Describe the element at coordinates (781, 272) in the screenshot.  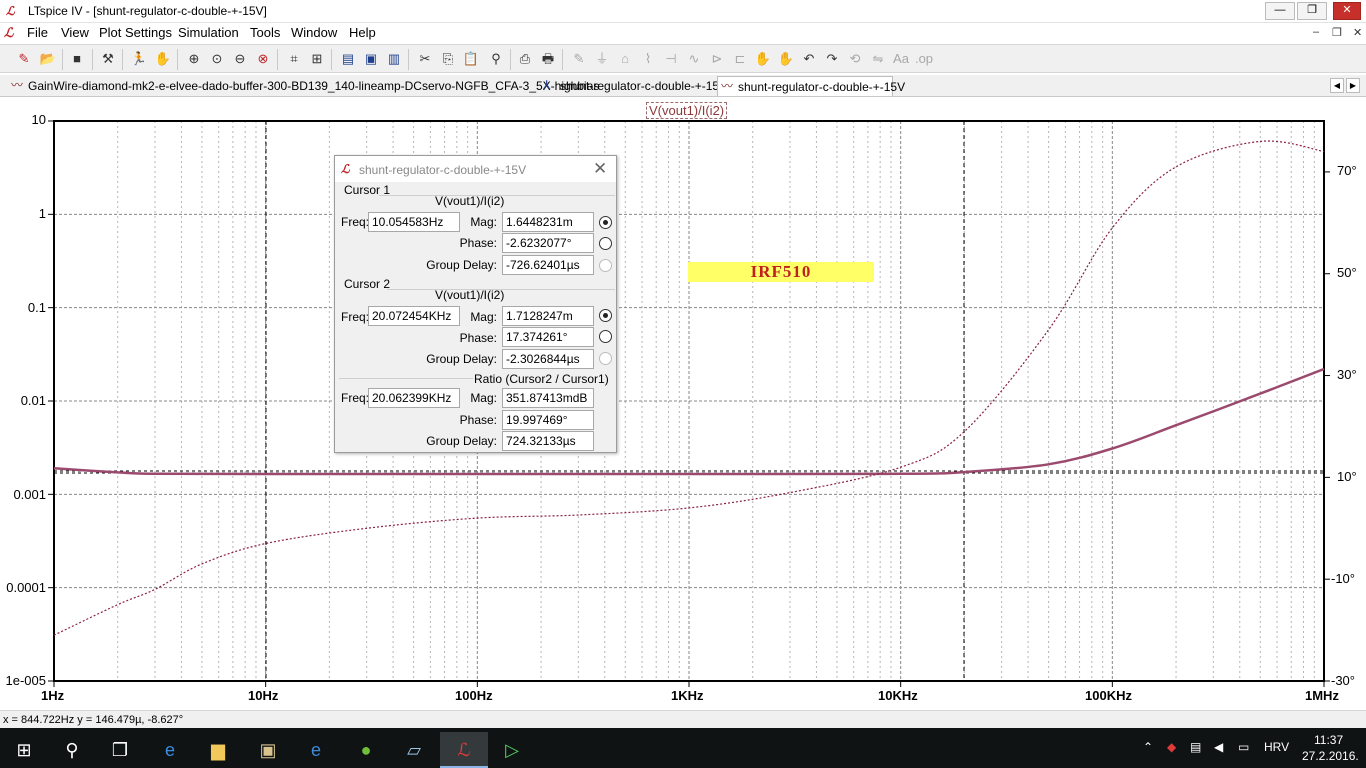
I see `plot-annotation-text: IRF510` at that location.